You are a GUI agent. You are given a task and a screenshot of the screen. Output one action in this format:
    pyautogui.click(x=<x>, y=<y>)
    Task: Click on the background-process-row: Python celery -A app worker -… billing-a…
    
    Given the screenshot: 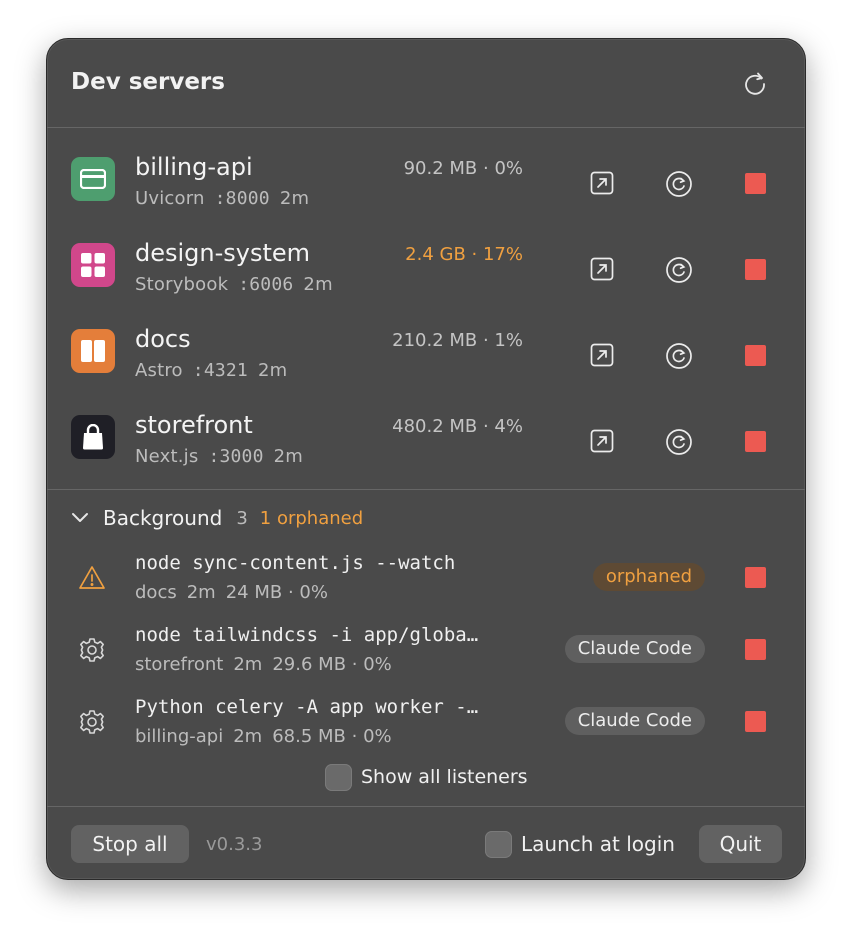 What is the action you would take?
    pyautogui.click(x=426, y=727)
    